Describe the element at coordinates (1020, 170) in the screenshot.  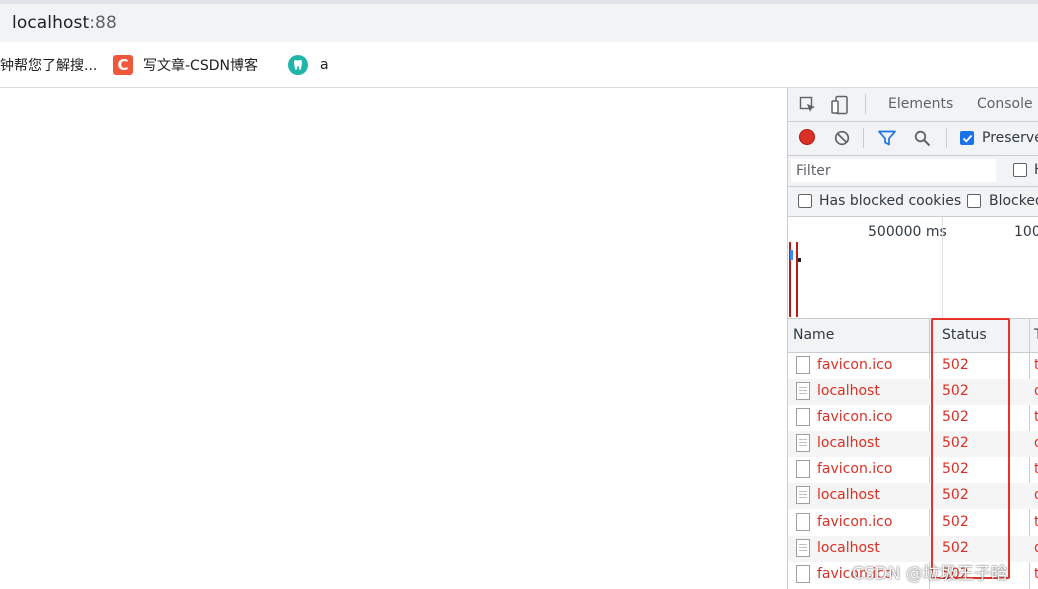
I see `hide-data-urls-checkbox` at that location.